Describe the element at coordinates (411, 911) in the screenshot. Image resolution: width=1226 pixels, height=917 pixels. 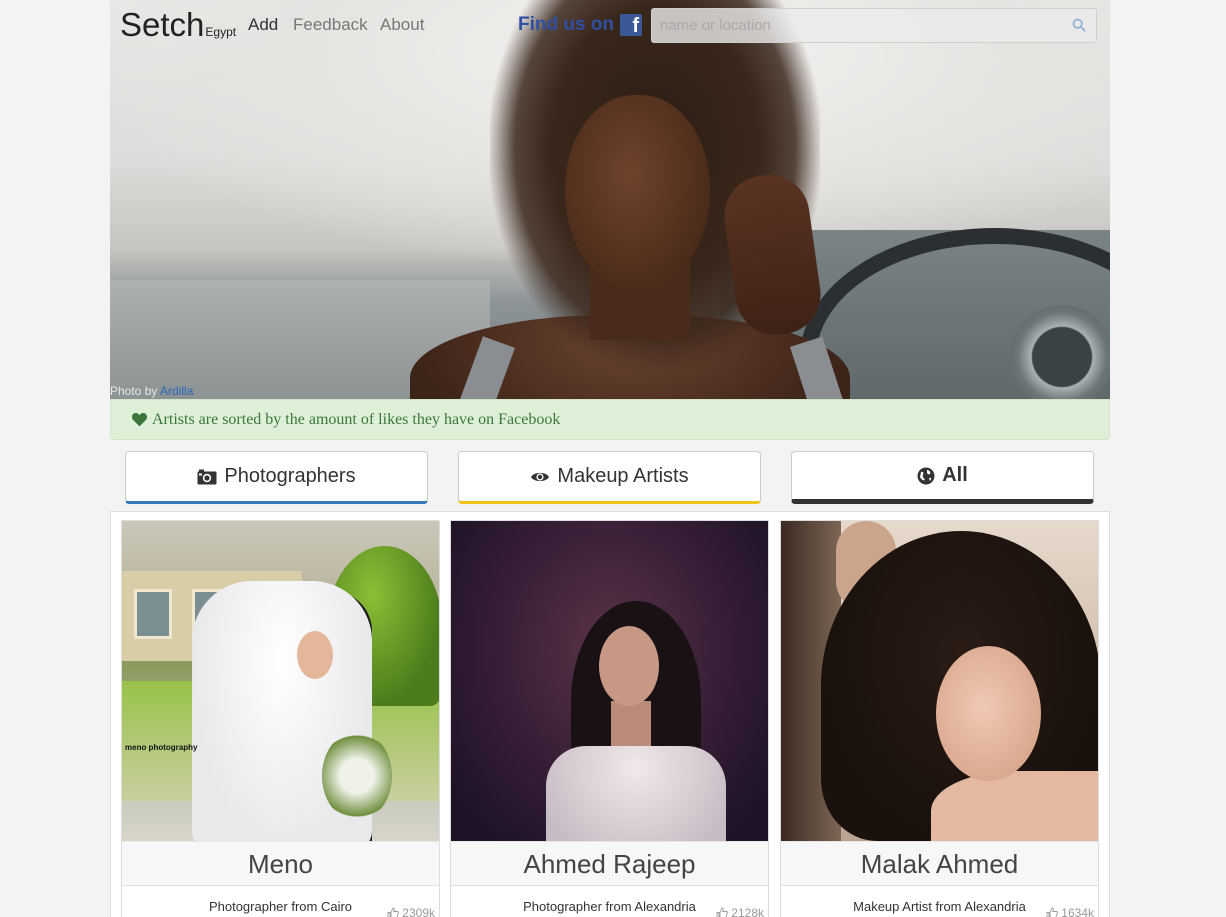
I see `likes-count: 2309k` at that location.